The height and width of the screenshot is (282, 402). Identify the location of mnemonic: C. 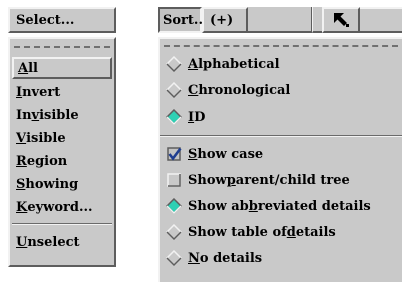
(193, 90).